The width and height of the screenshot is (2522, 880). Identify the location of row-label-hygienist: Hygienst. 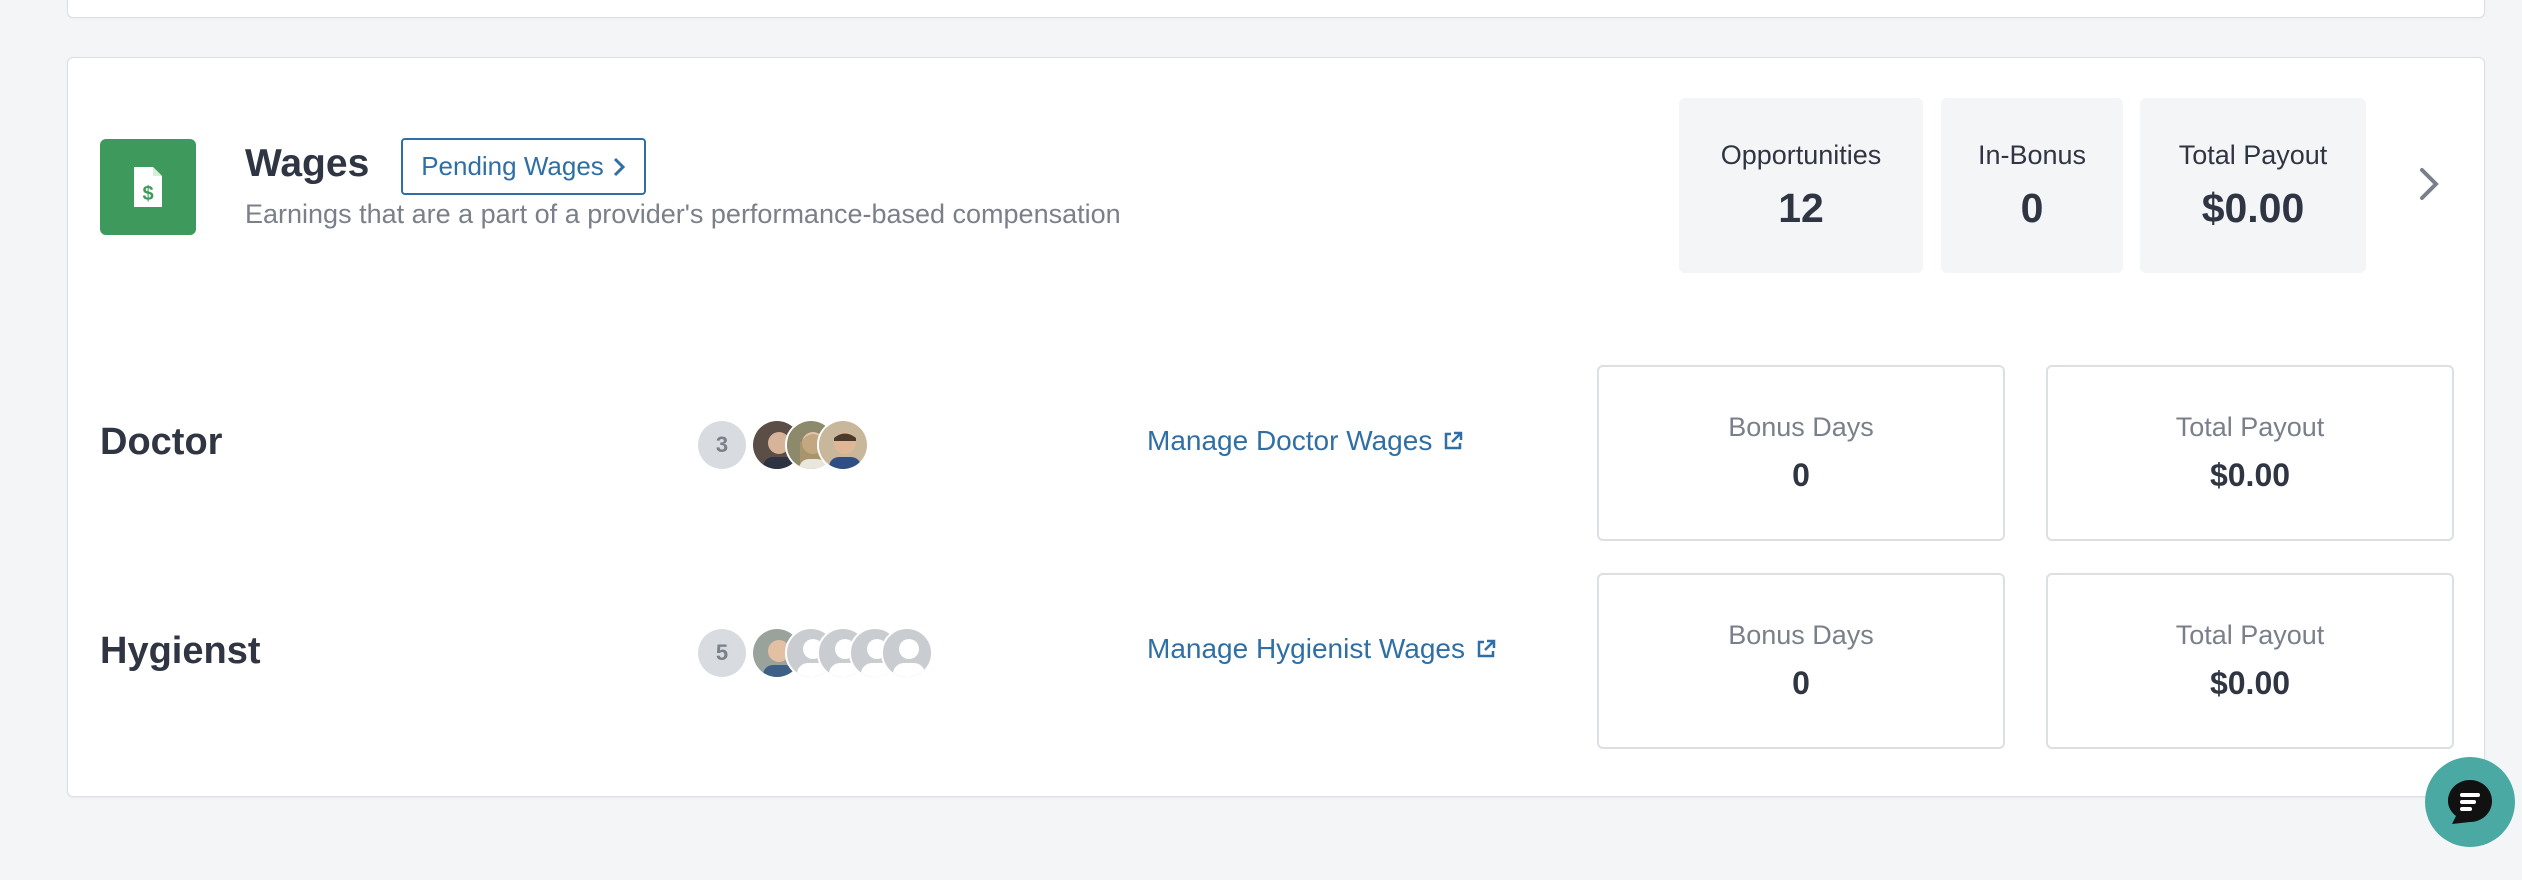
(180, 651).